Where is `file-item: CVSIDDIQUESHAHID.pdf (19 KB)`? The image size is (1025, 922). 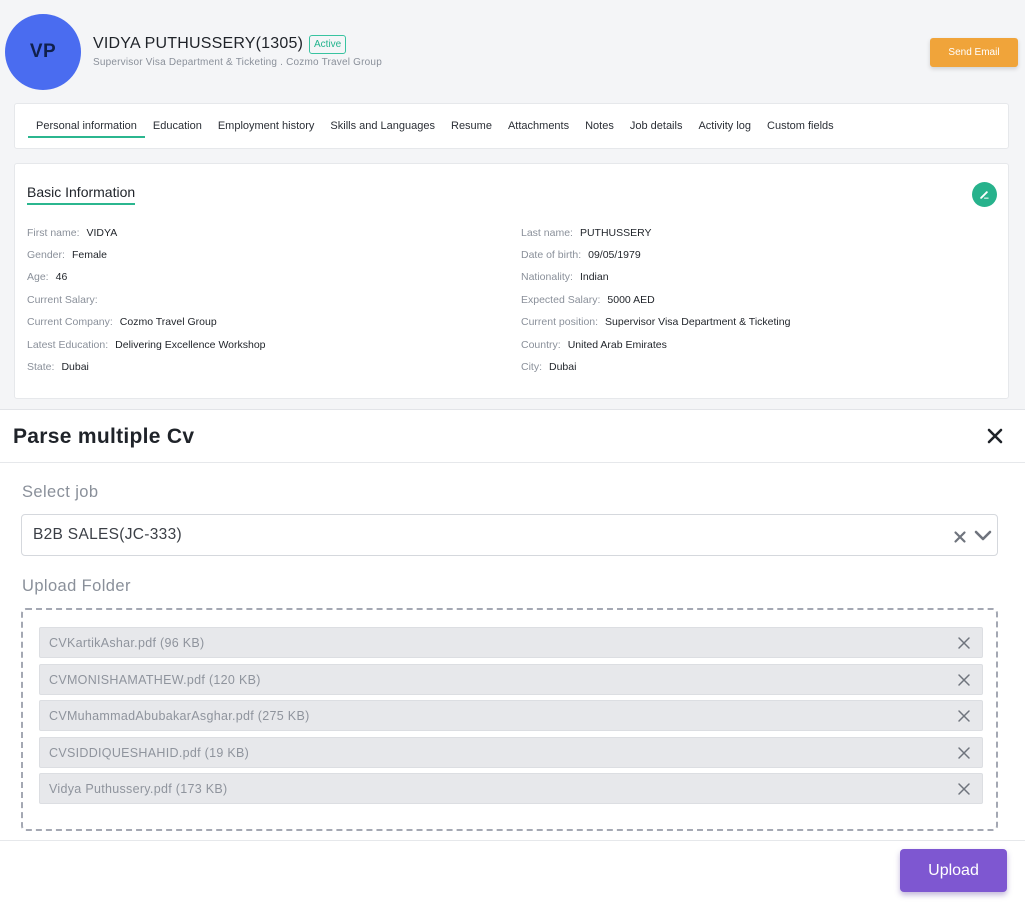
file-item: CVSIDDIQUESHAHID.pdf (19 KB) is located at coordinates (511, 752).